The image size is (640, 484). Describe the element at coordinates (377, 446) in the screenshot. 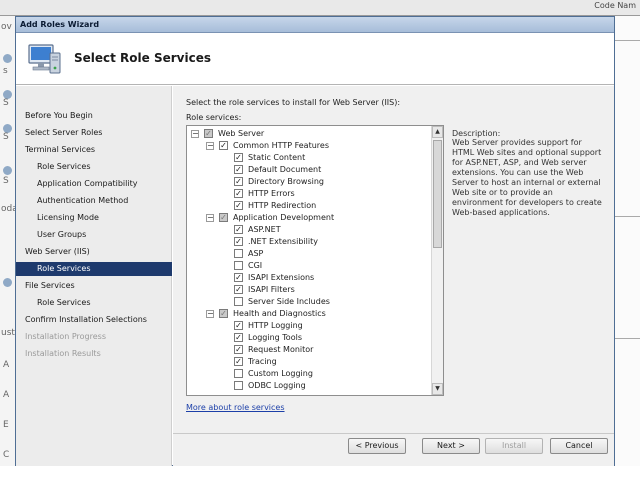

I see `previous-button: < Previous` at that location.